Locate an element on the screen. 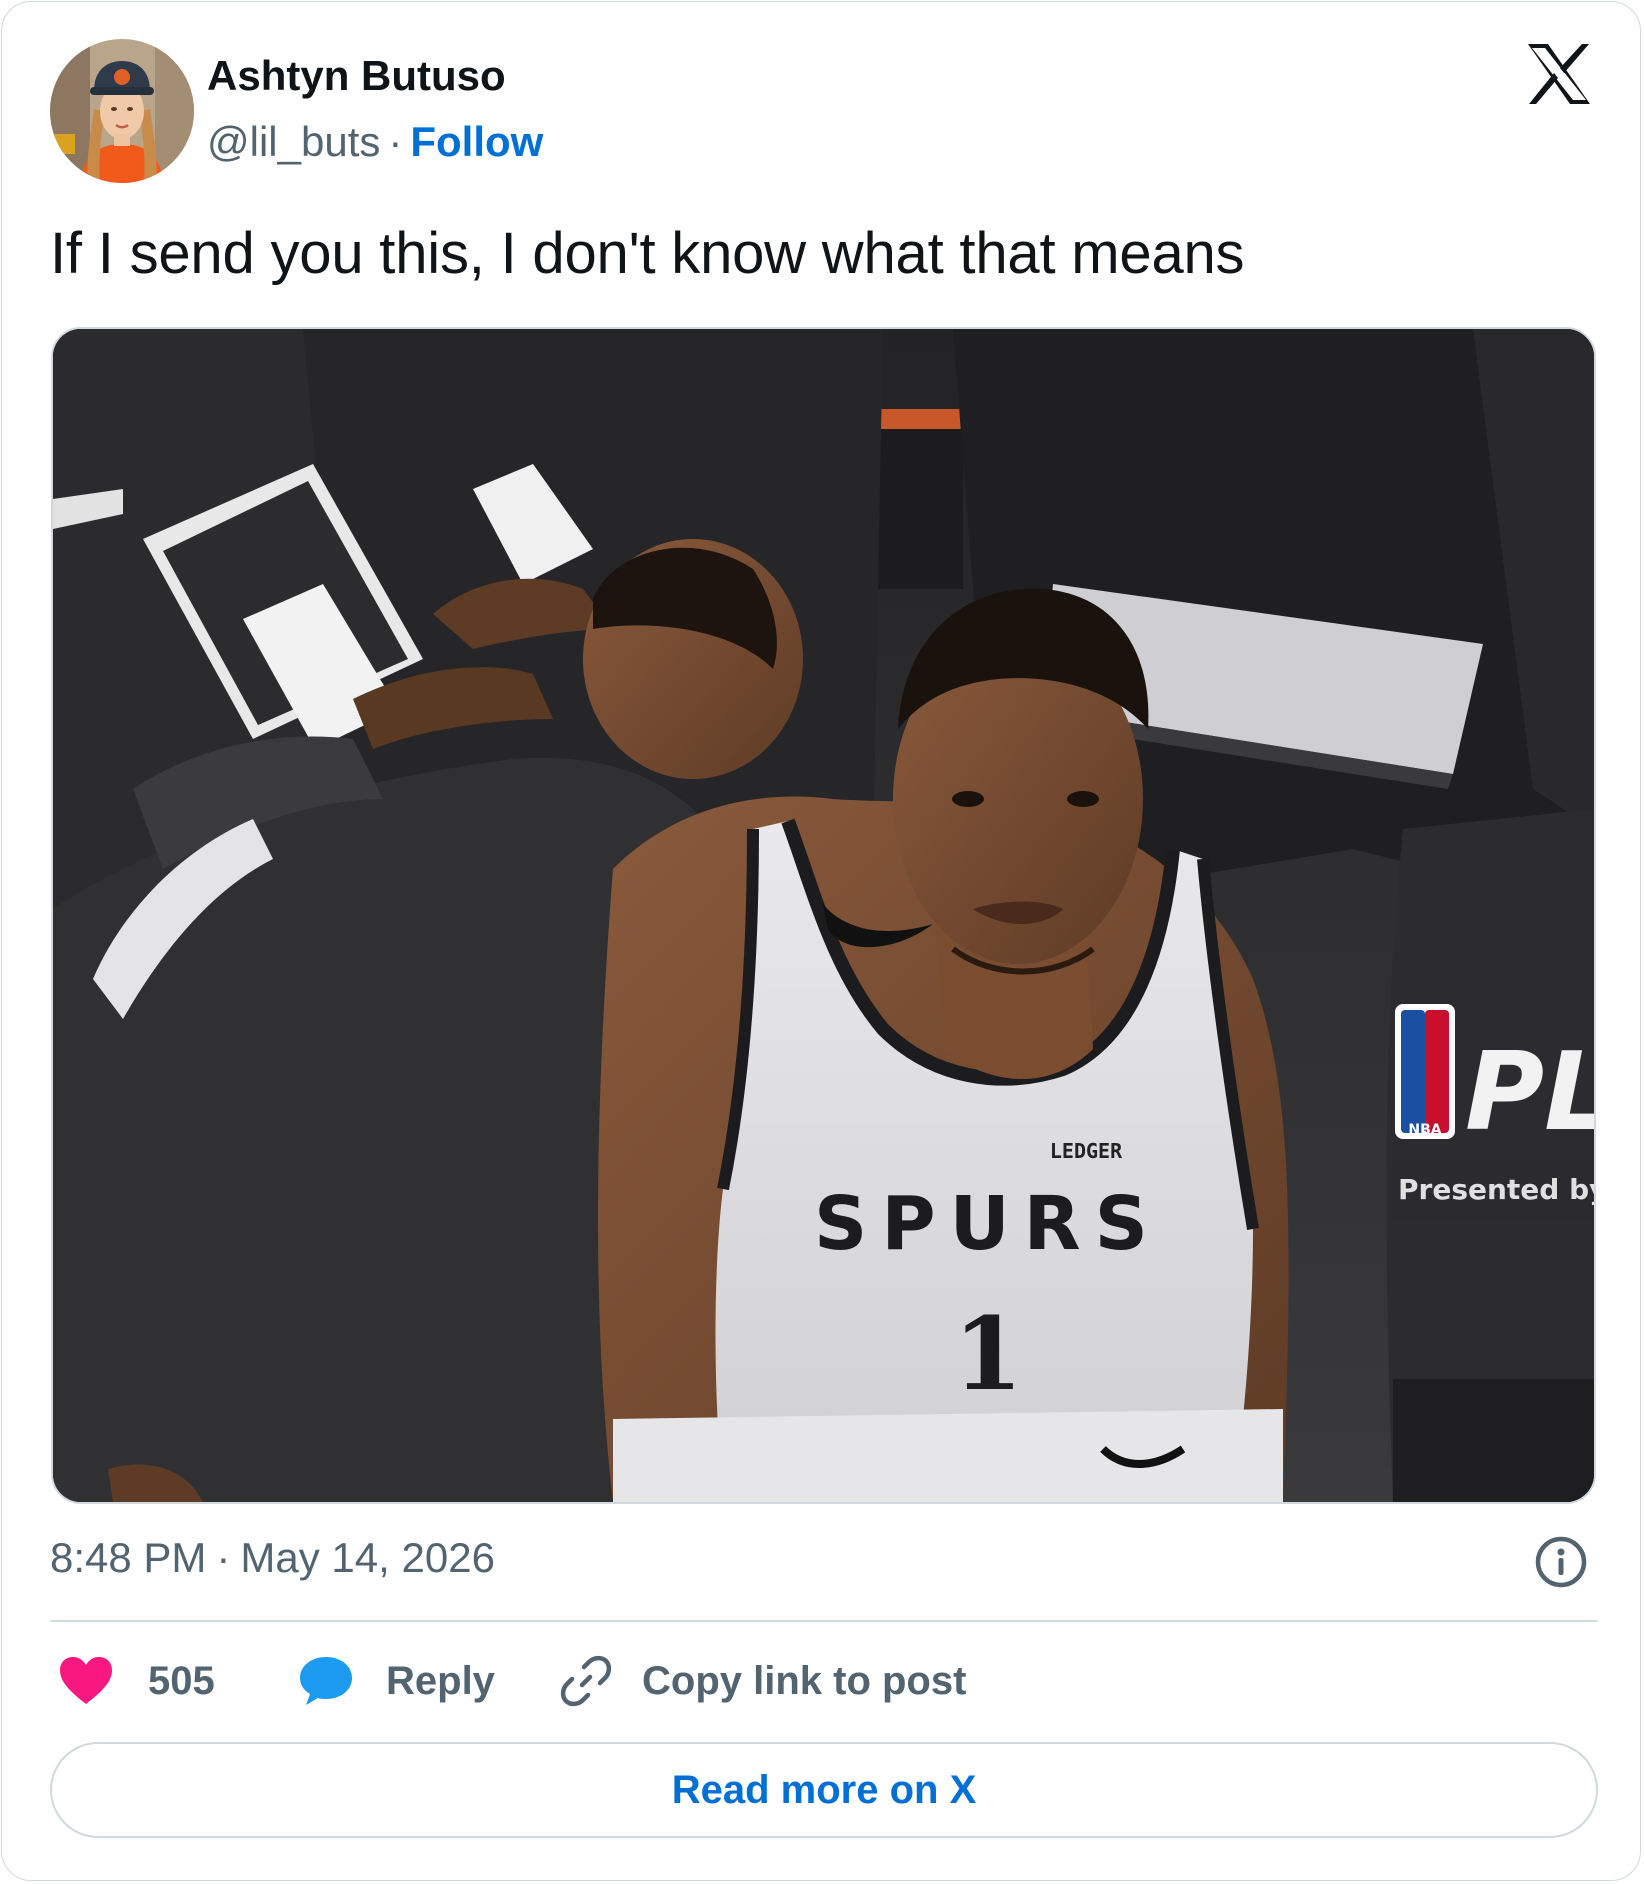 Image resolution: width=1644 pixels, height=1884 pixels. avatar-photo is located at coordinates (122, 111).